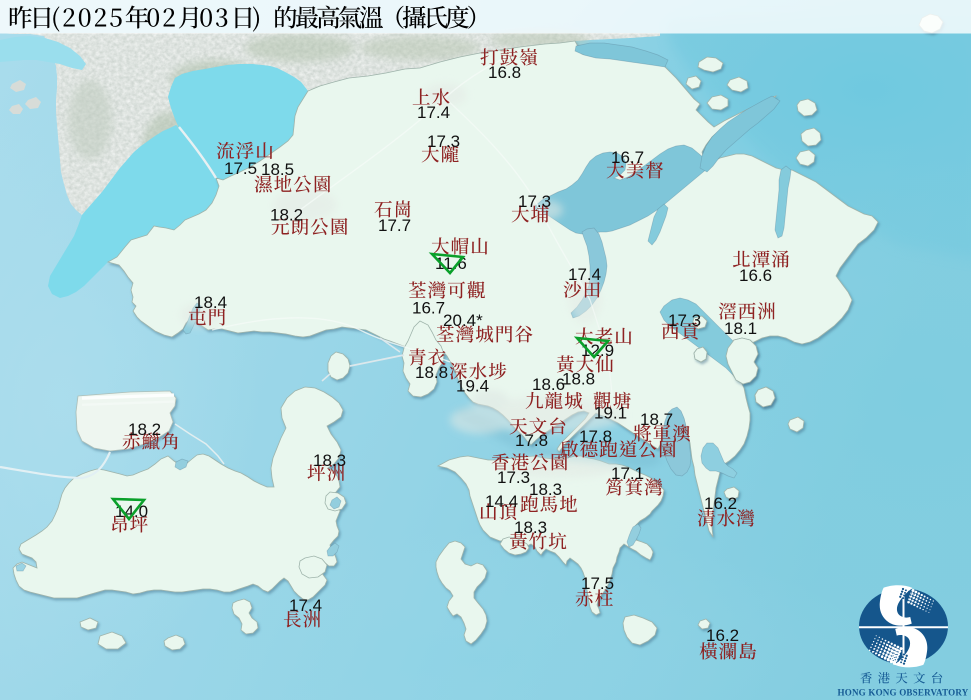 This screenshot has width=971, height=700. What do you see at coordinates (394, 225) in the screenshot?
I see `svg-text: 17.7` at bounding box center [394, 225].